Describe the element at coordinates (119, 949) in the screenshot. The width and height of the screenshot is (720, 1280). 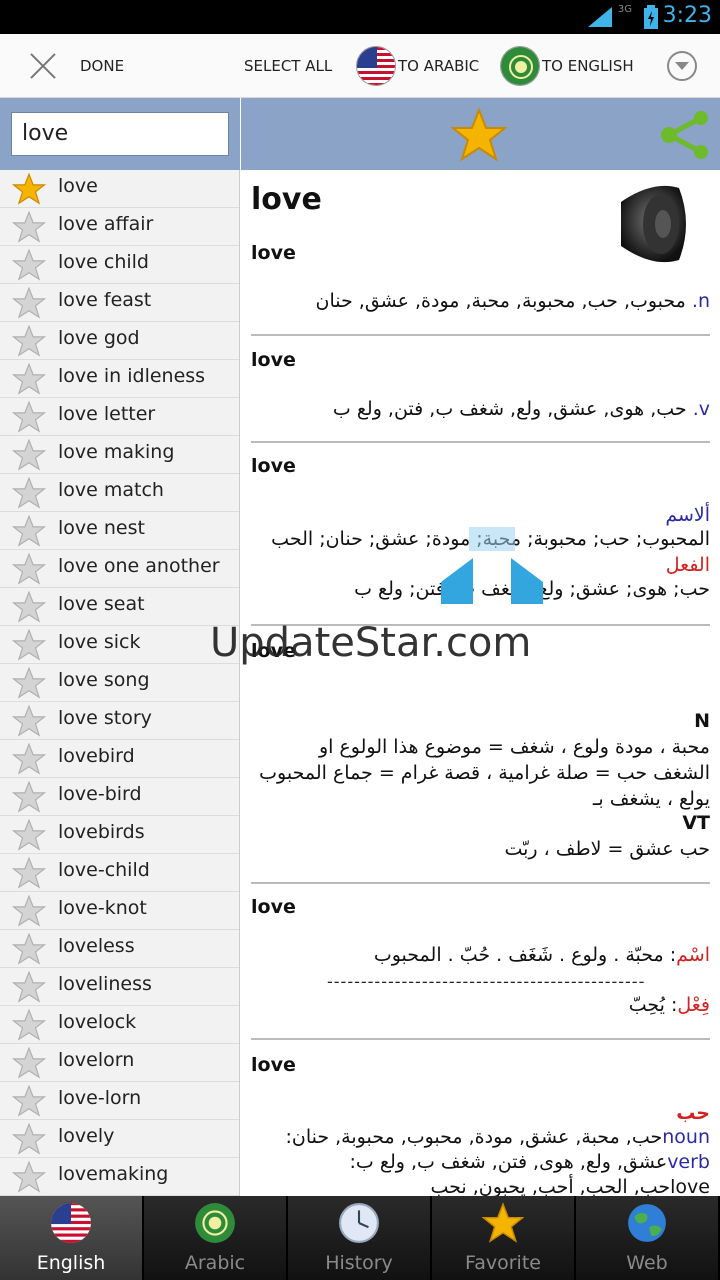
I see `list-item: loveless` at that location.